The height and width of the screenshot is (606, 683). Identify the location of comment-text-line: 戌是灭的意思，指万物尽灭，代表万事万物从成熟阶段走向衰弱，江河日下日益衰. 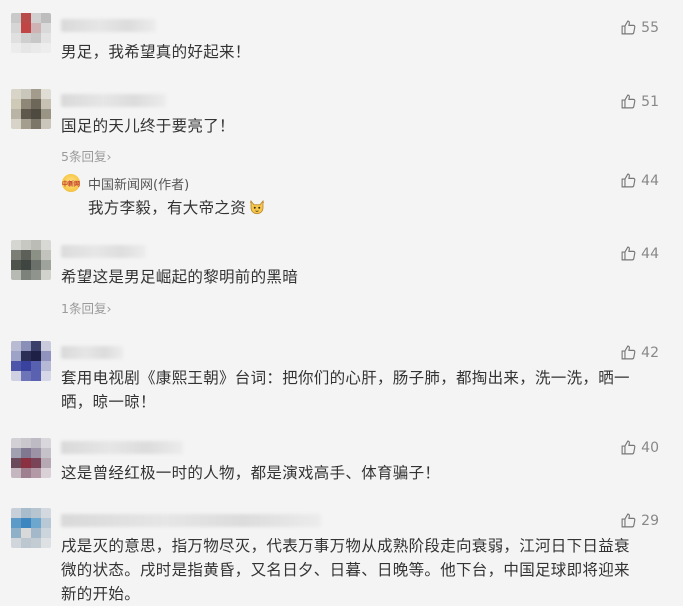
(345, 546).